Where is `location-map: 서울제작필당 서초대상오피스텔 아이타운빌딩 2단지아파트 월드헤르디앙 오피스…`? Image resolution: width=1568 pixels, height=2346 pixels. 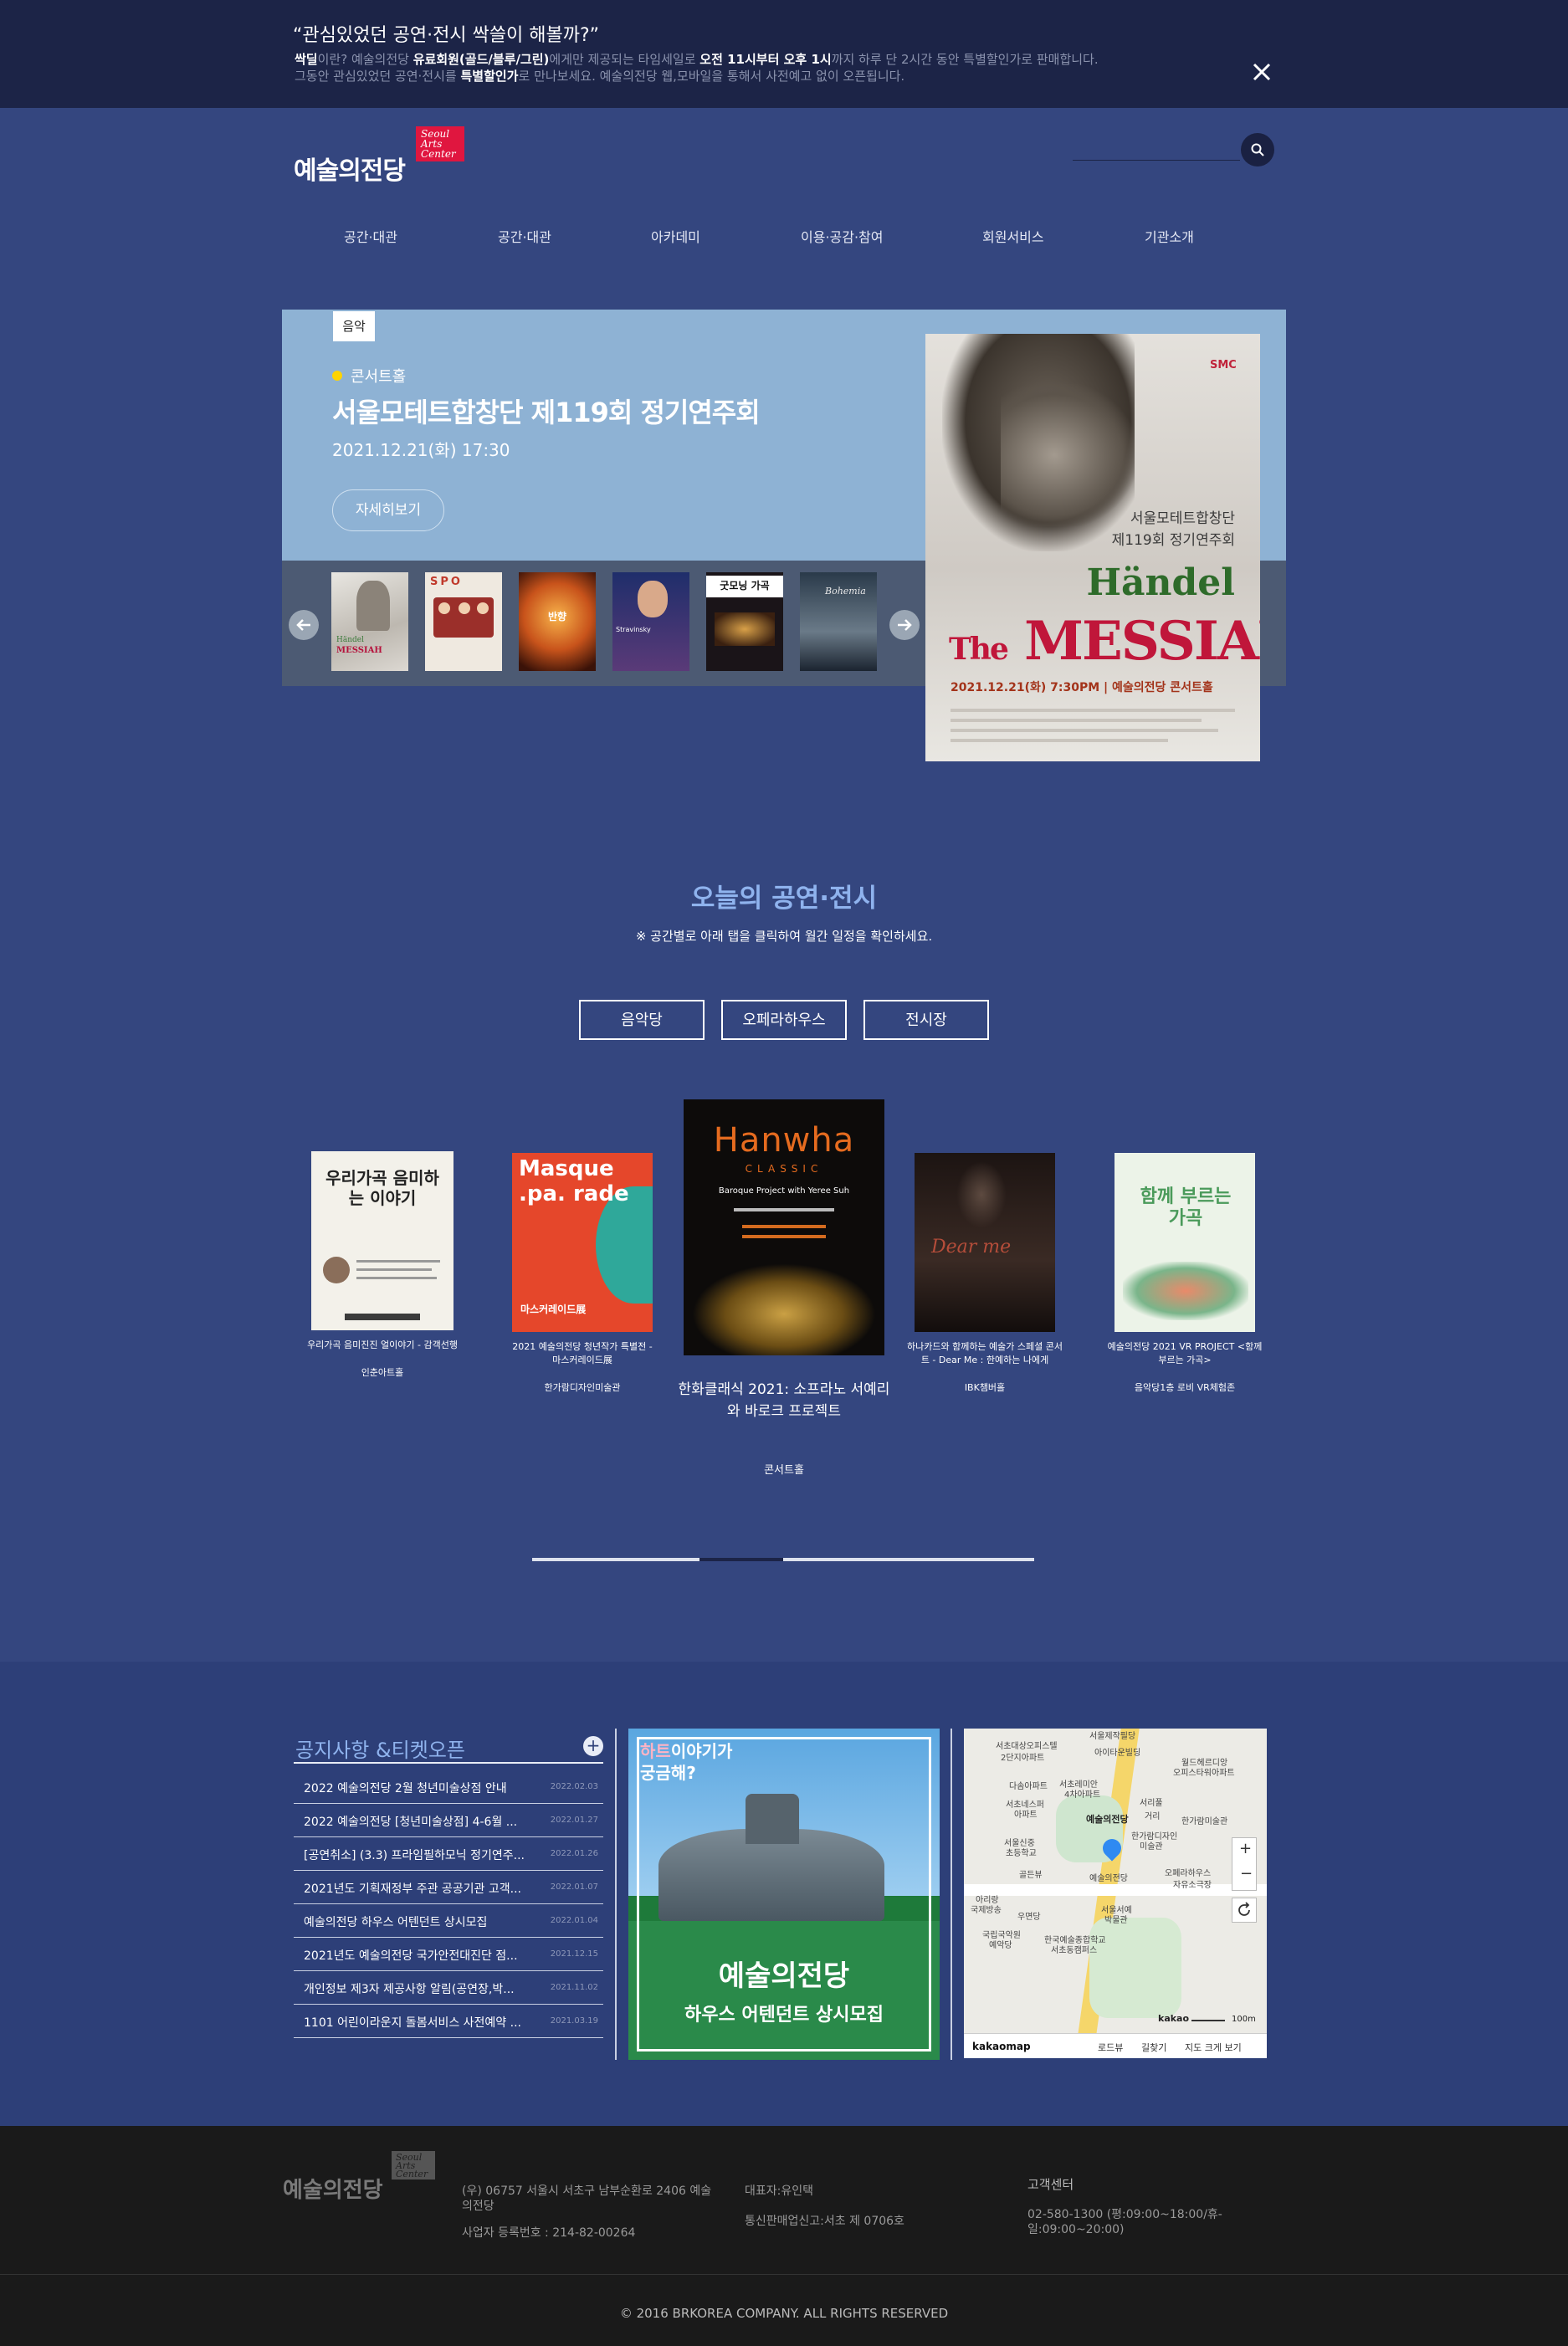
location-map: 서울제작필당 서초대상오피스텔 아이타운빌딩 2단지아파트 월드헤르디앙 오피스… is located at coordinates (1115, 1893).